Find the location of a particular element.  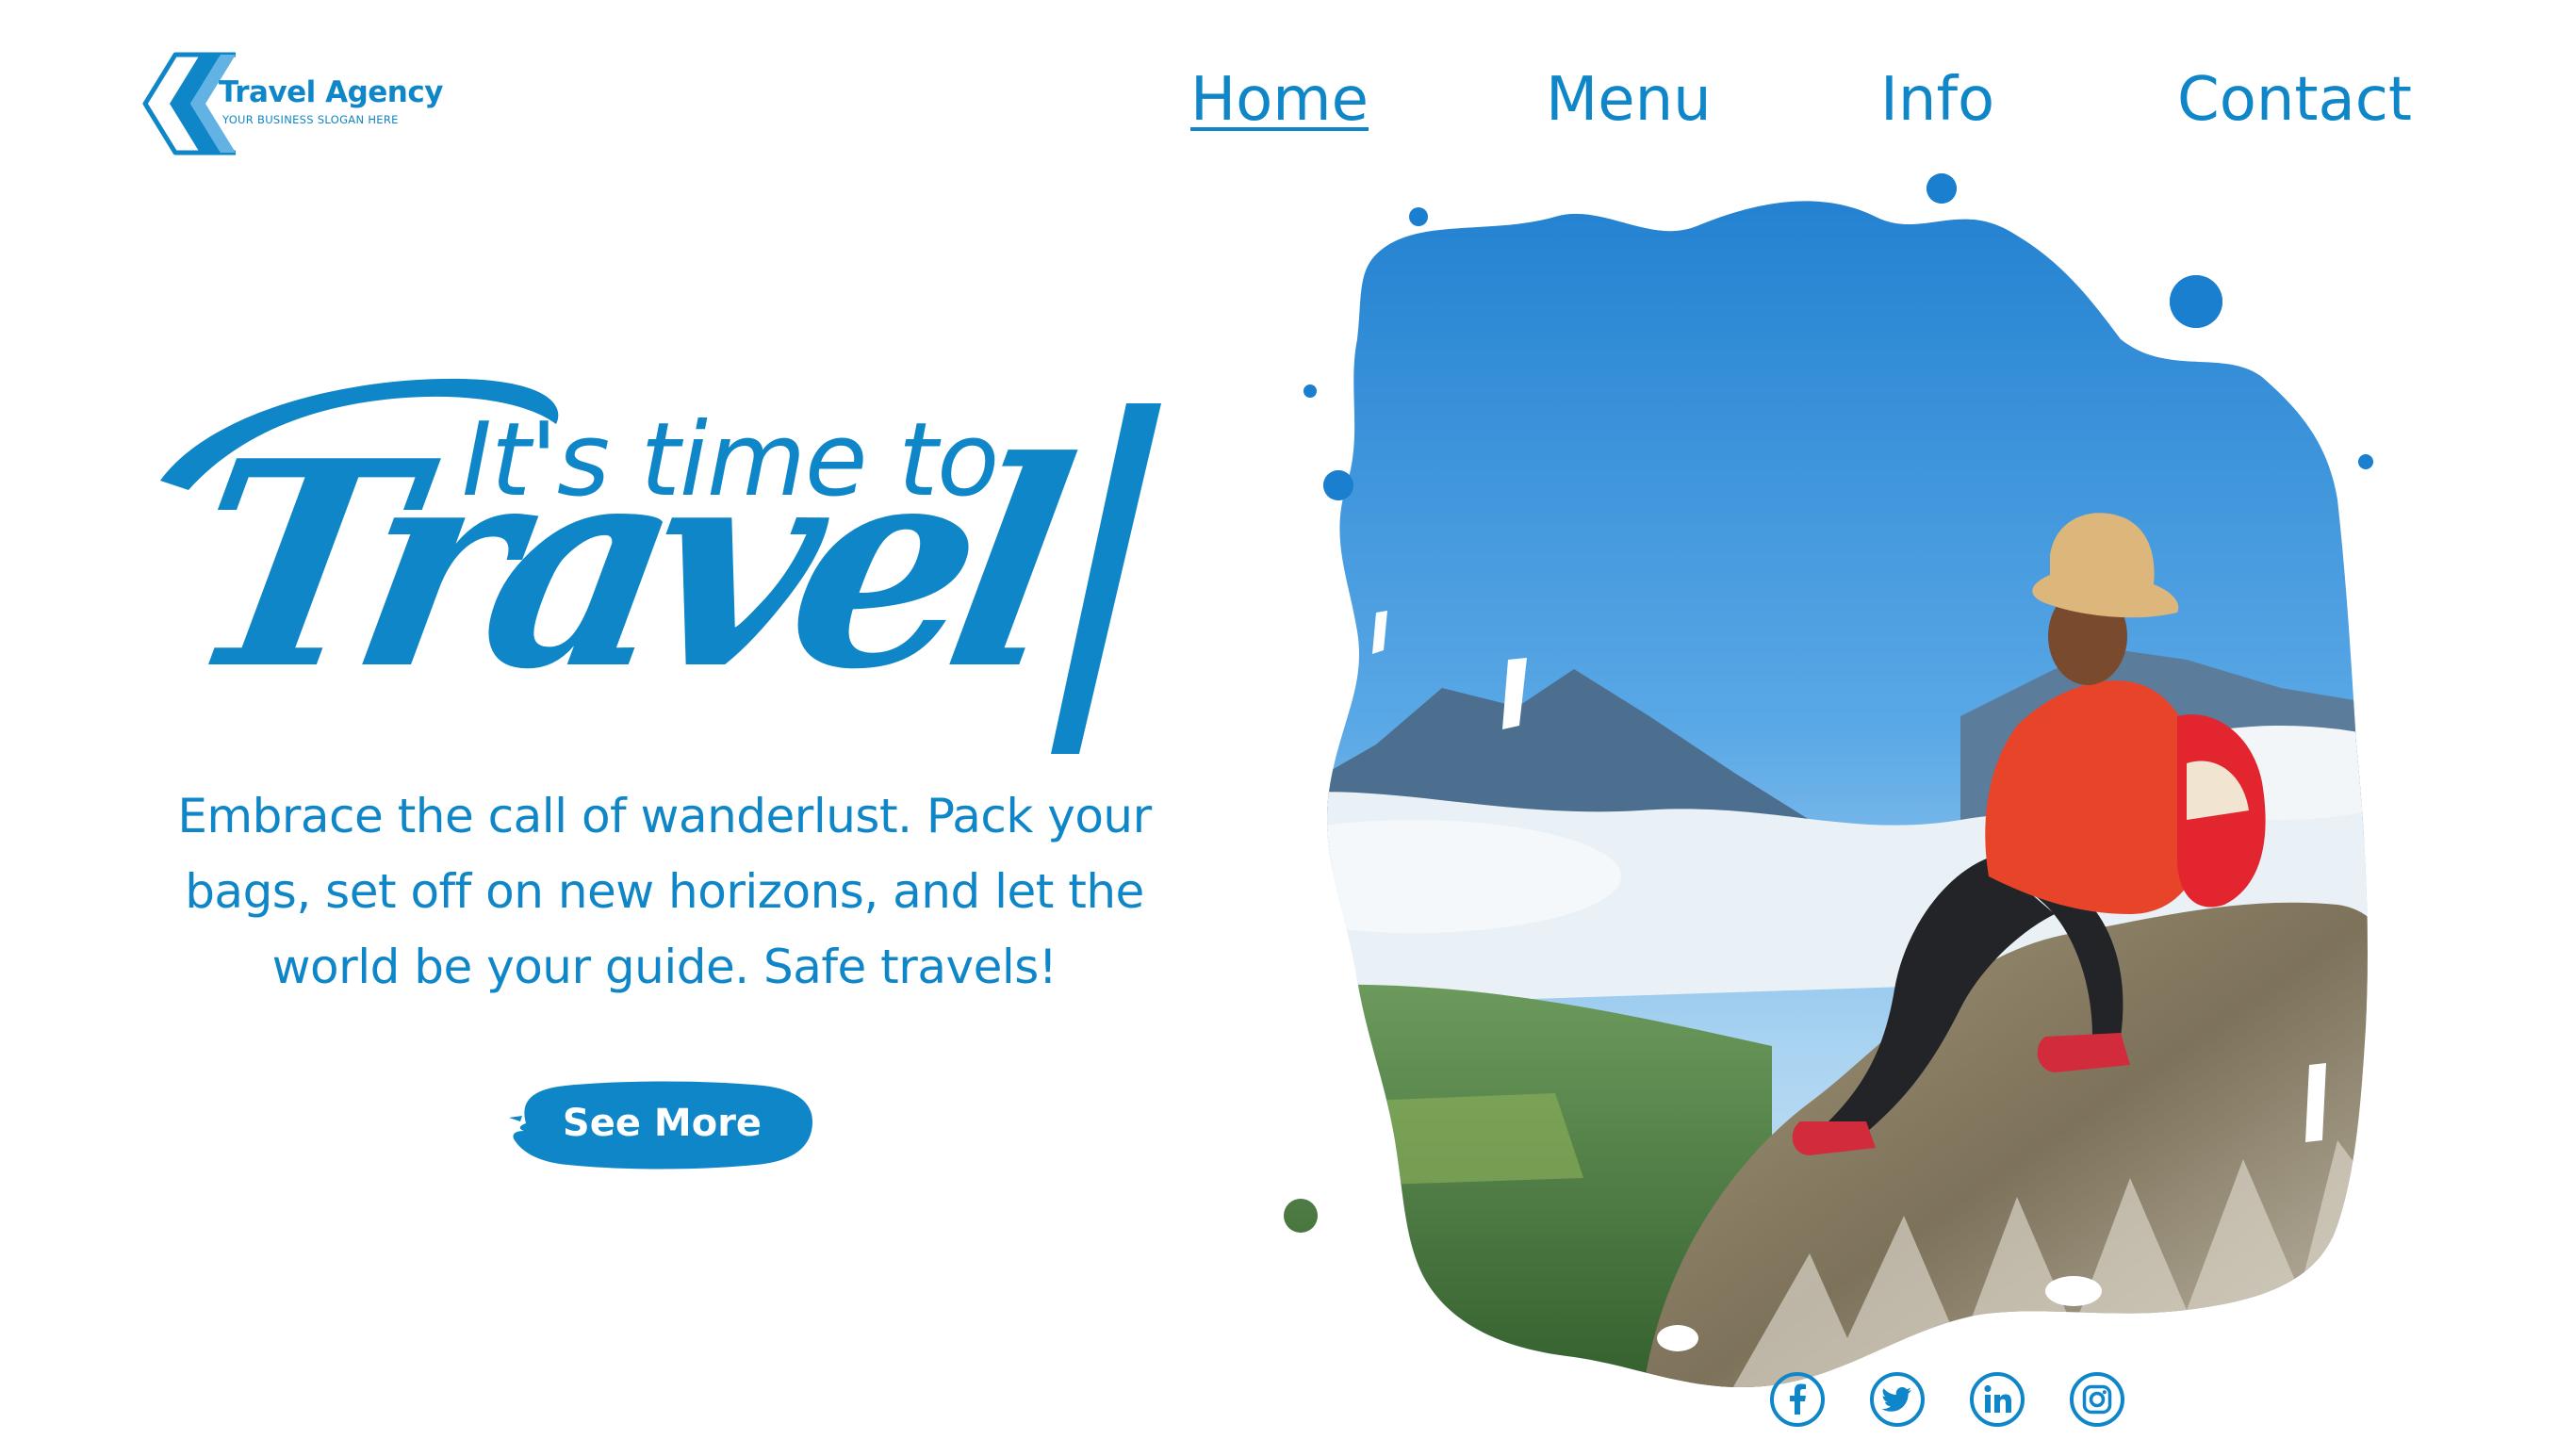

see-more-label: See More is located at coordinates (662, 1123).